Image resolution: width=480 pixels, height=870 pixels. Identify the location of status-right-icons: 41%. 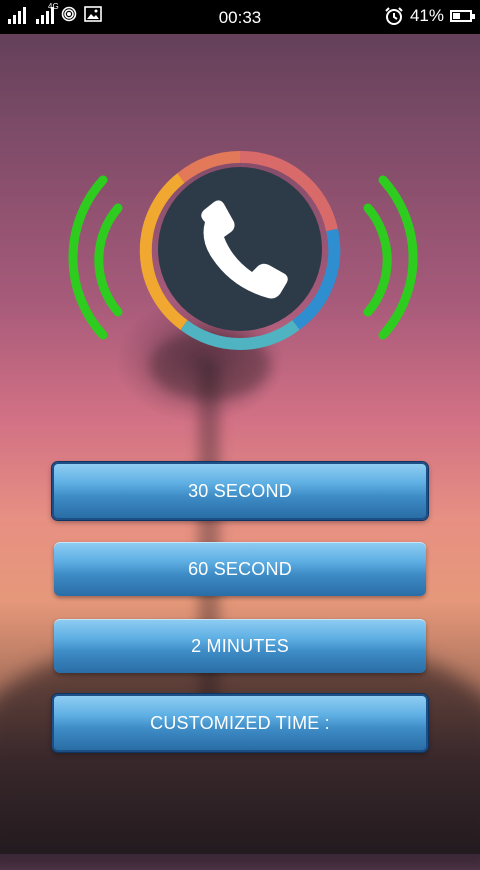
(429, 16).